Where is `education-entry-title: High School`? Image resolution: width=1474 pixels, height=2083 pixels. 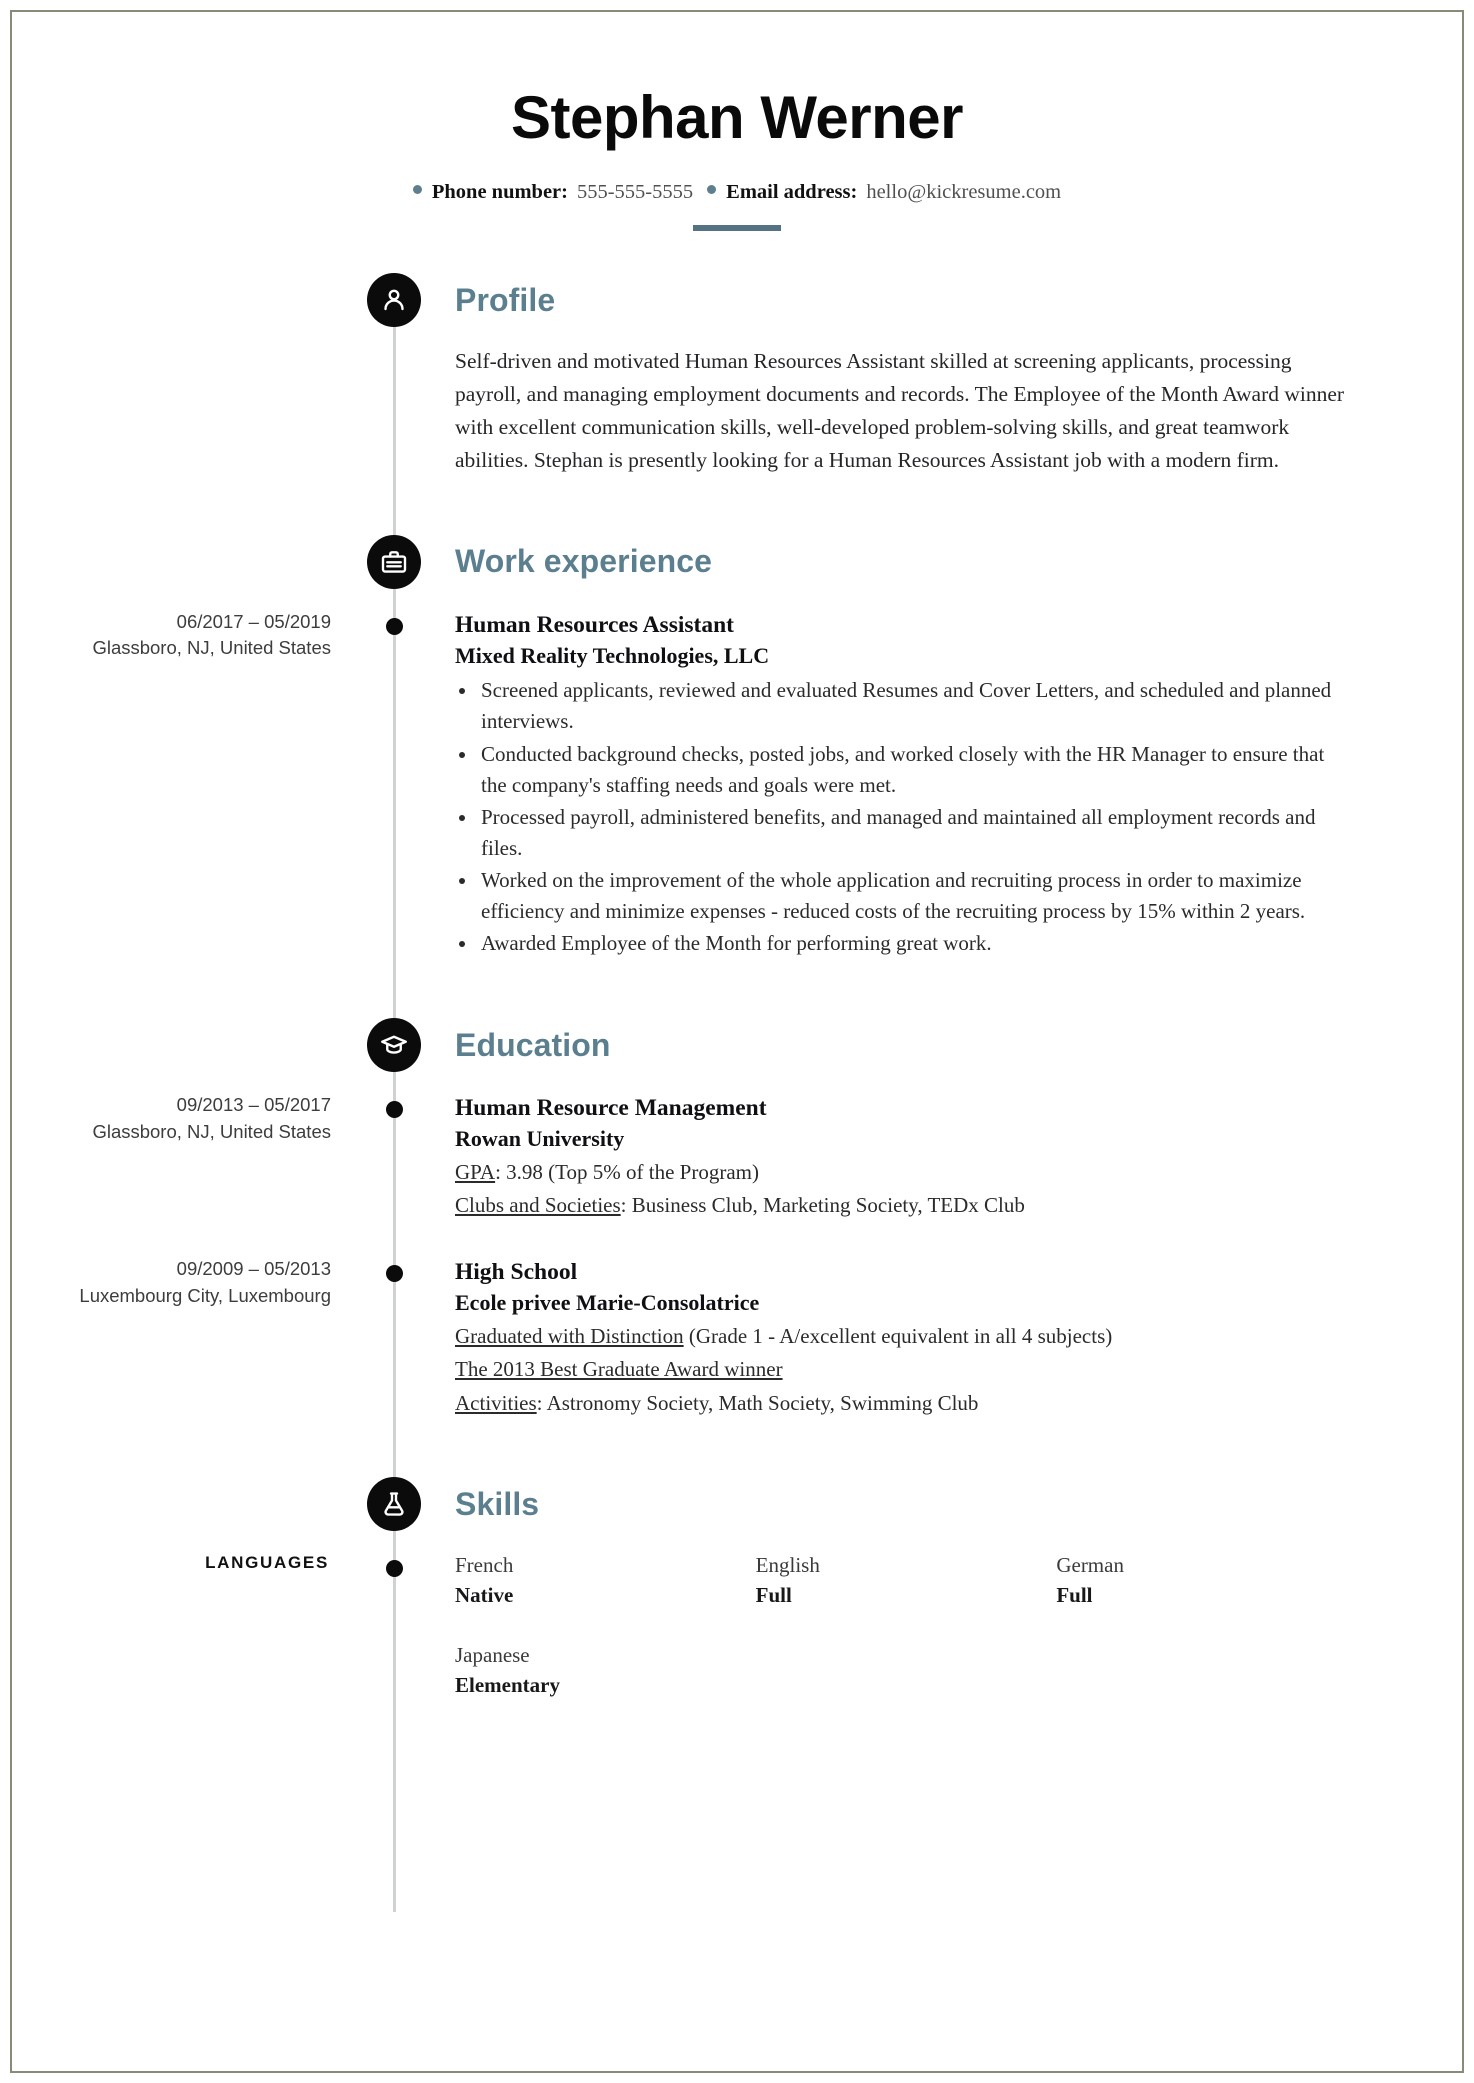
education-entry-title: High School is located at coordinates (516, 1271).